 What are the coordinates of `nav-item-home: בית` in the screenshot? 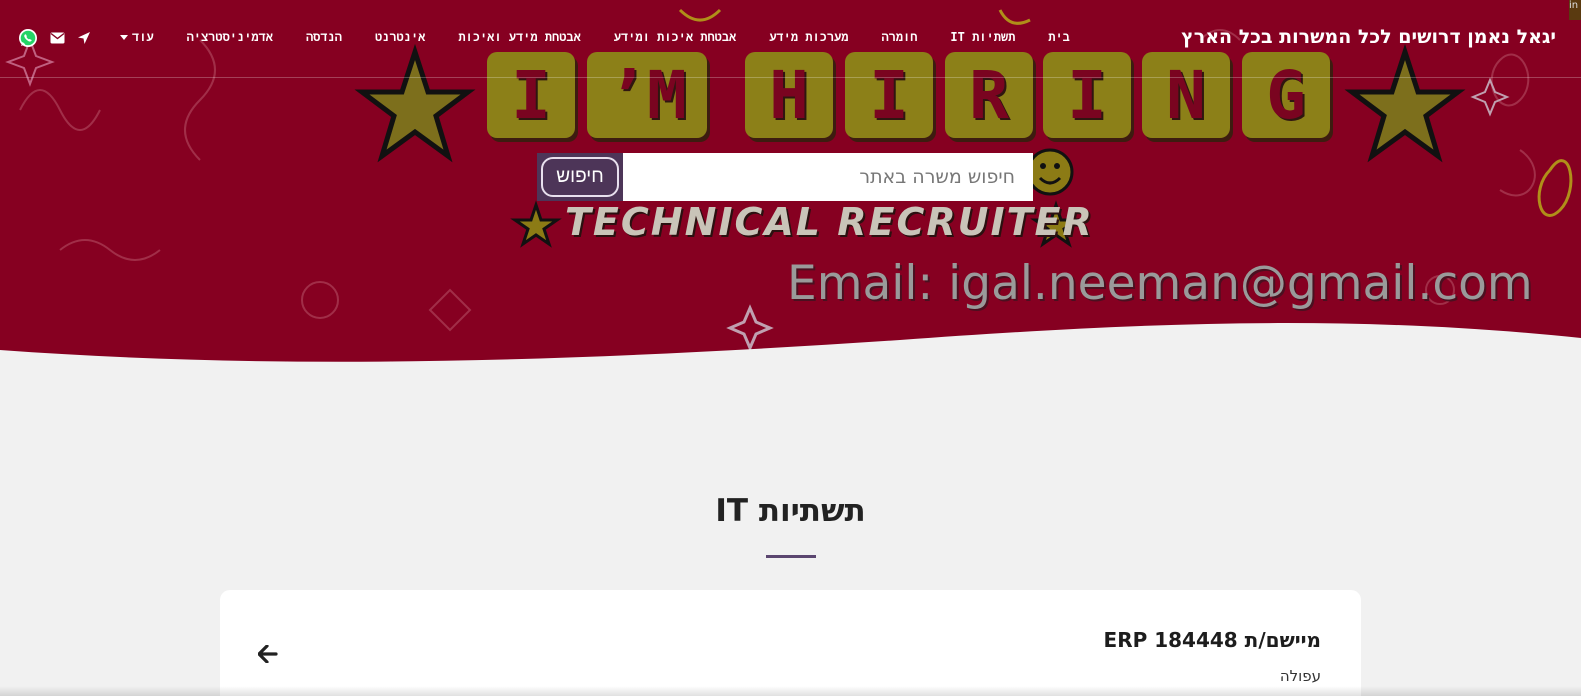 It's located at (1059, 37).